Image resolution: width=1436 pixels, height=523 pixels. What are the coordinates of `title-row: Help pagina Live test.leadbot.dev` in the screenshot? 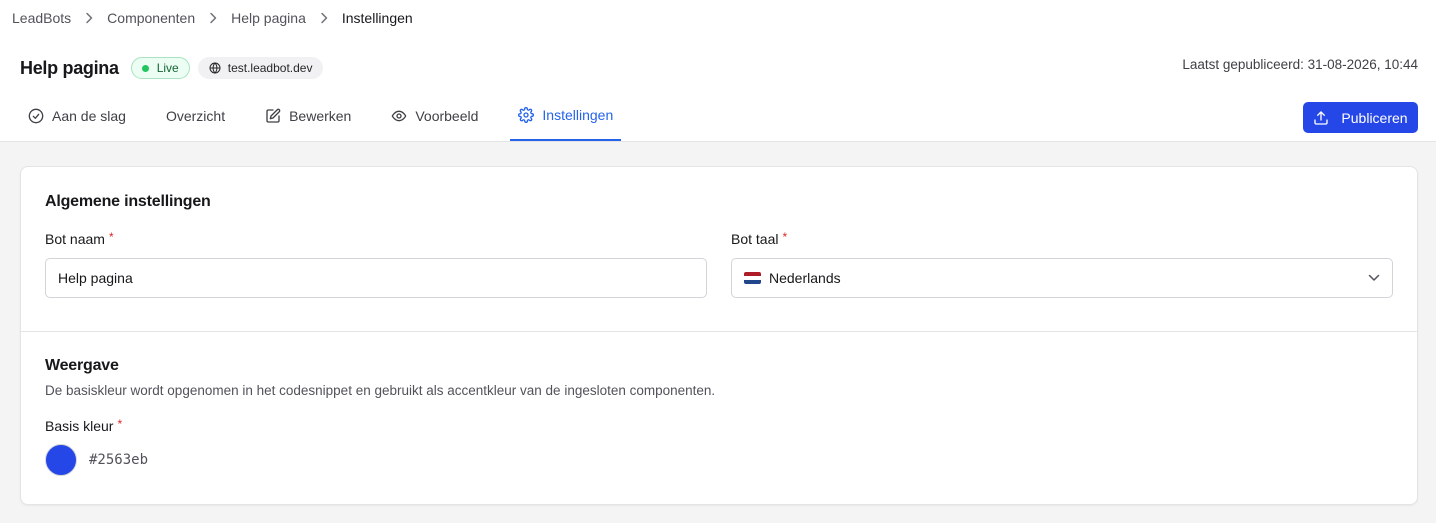 It's located at (172, 68).